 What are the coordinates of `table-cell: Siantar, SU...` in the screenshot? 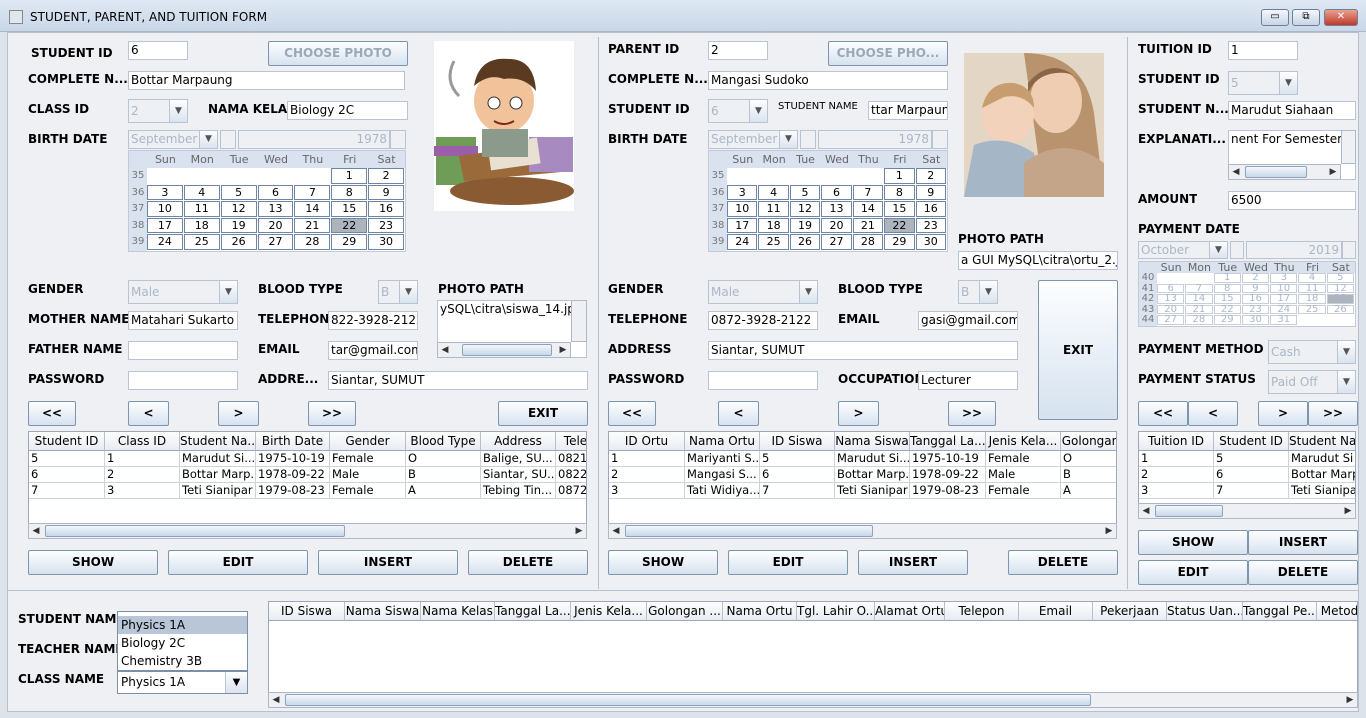 It's located at (518, 475).